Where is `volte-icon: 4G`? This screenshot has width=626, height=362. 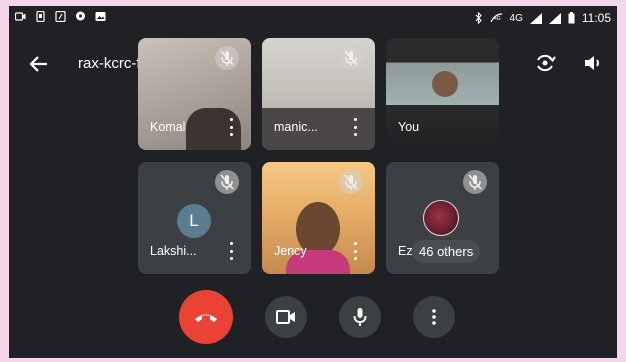 volte-icon: 4G is located at coordinates (495, 18).